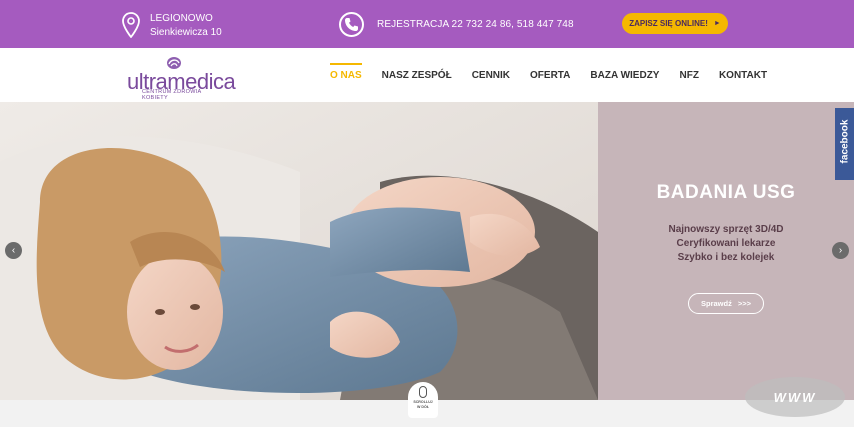 The image size is (854, 427). I want to click on chevron-left-icon: ‹, so click(13, 250).